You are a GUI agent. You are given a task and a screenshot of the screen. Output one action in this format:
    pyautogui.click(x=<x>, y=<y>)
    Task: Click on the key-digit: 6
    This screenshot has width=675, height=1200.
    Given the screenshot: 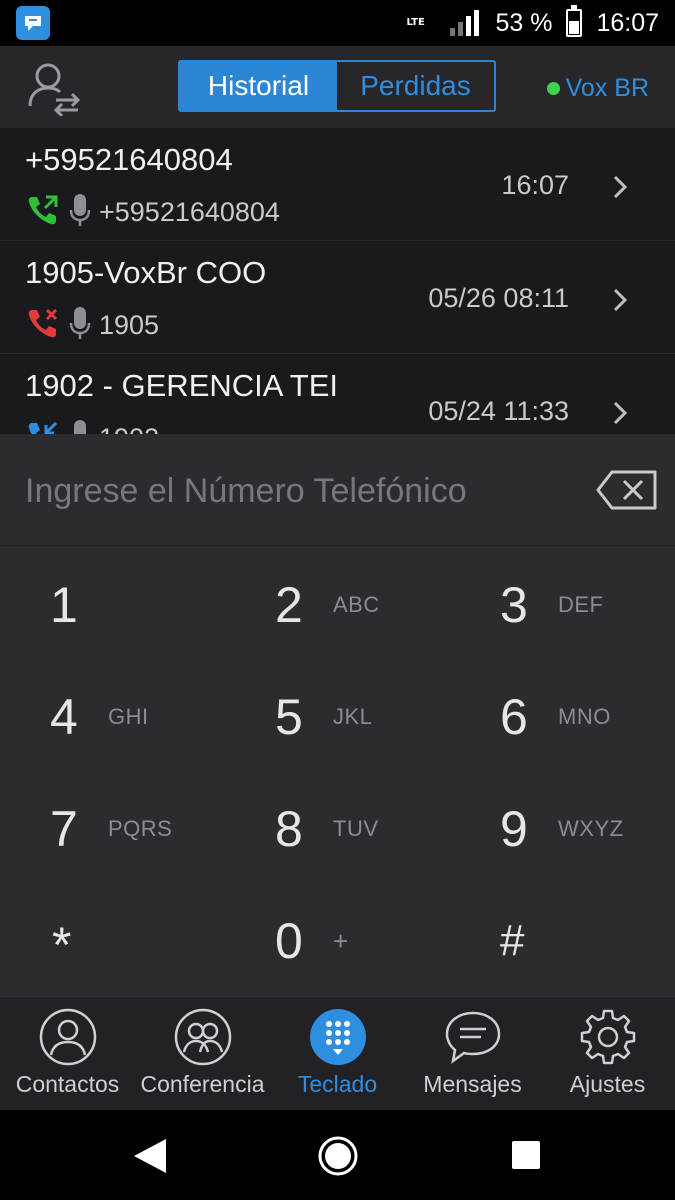 What is the action you would take?
    pyautogui.click(x=514, y=717)
    